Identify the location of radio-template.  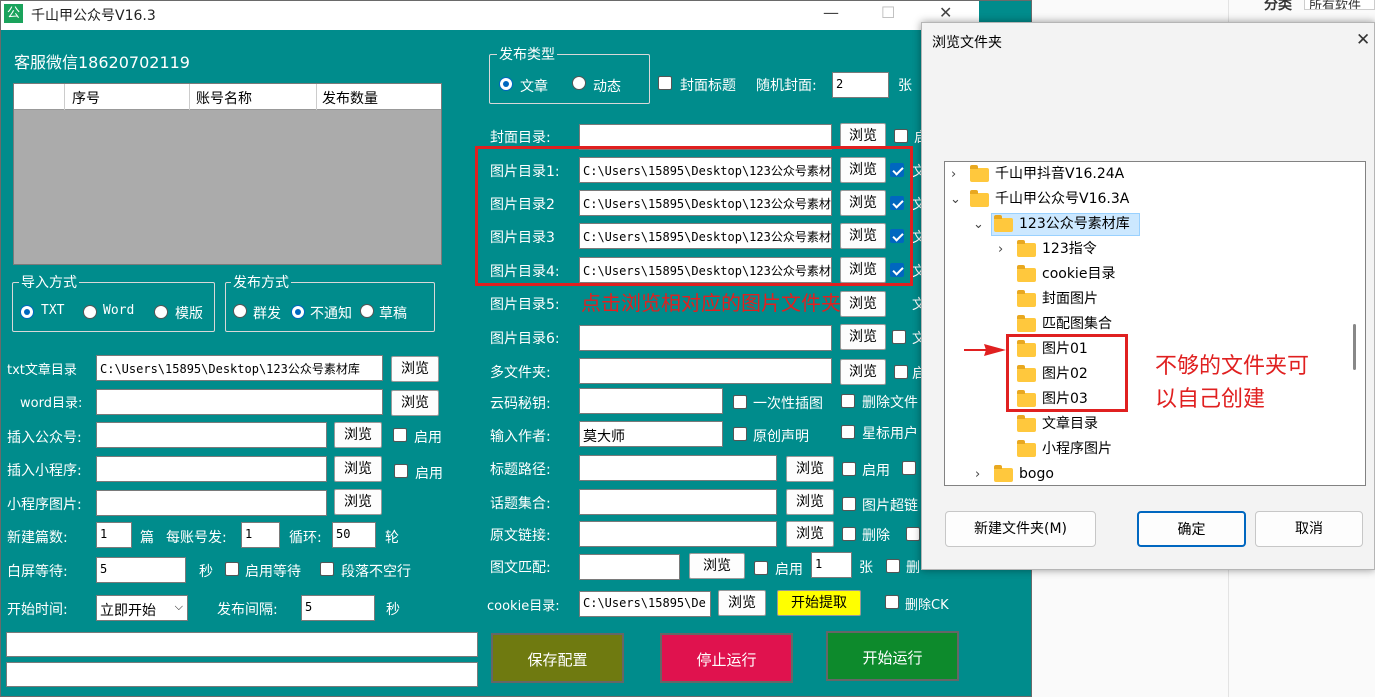
(161, 312).